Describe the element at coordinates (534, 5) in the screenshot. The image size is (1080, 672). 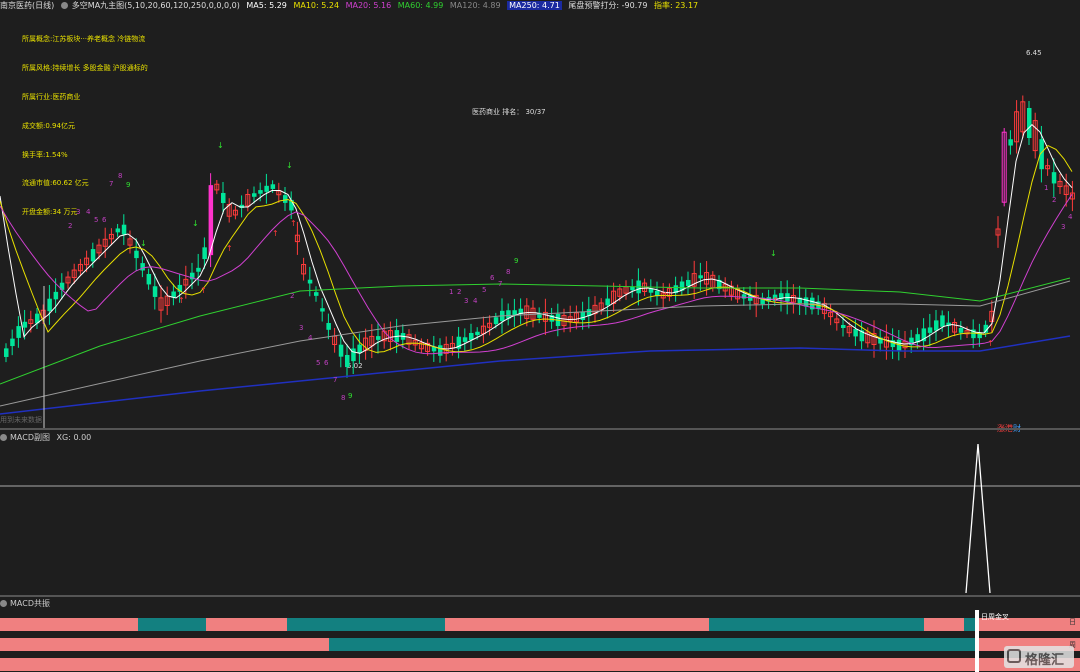
I see `ma250-value: MA250: 4.71` at that location.